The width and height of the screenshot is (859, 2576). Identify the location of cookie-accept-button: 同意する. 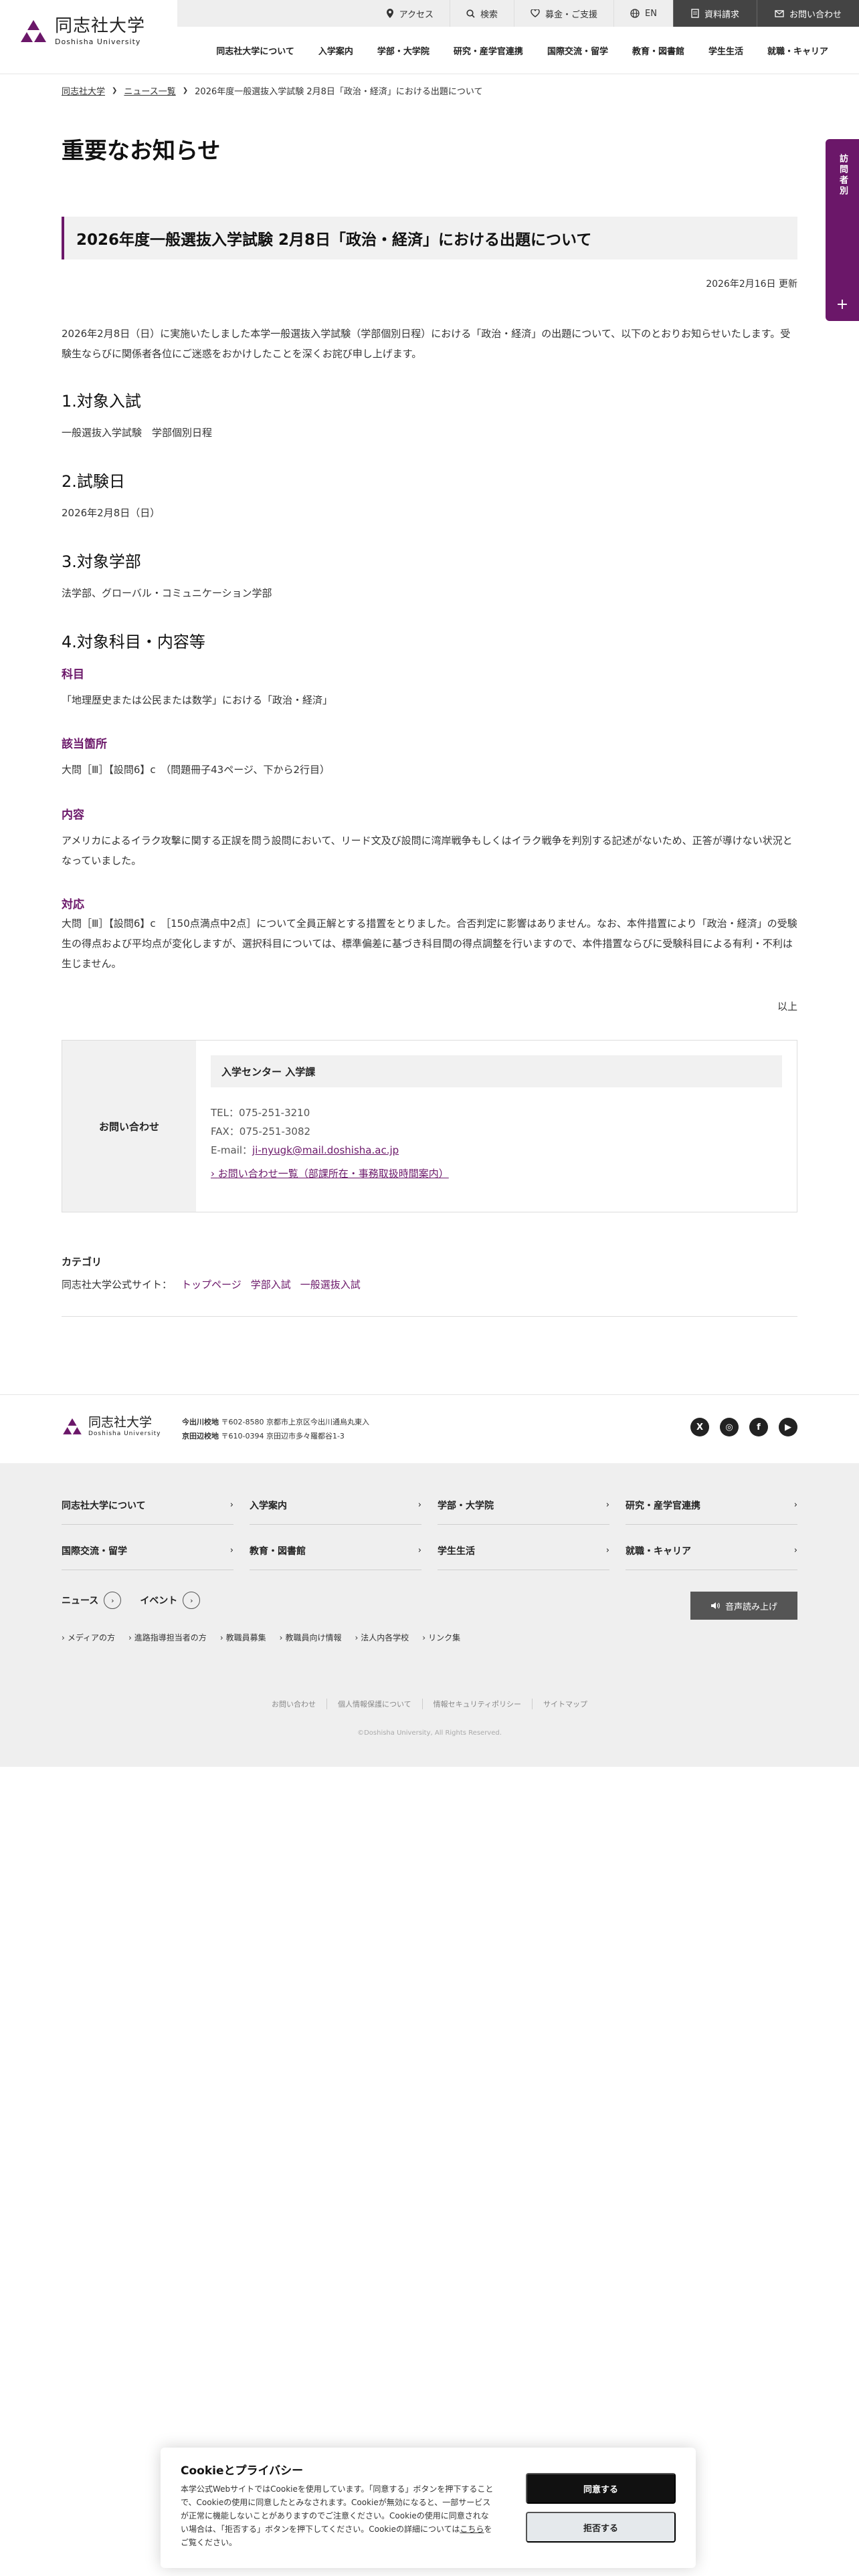
(601, 2488).